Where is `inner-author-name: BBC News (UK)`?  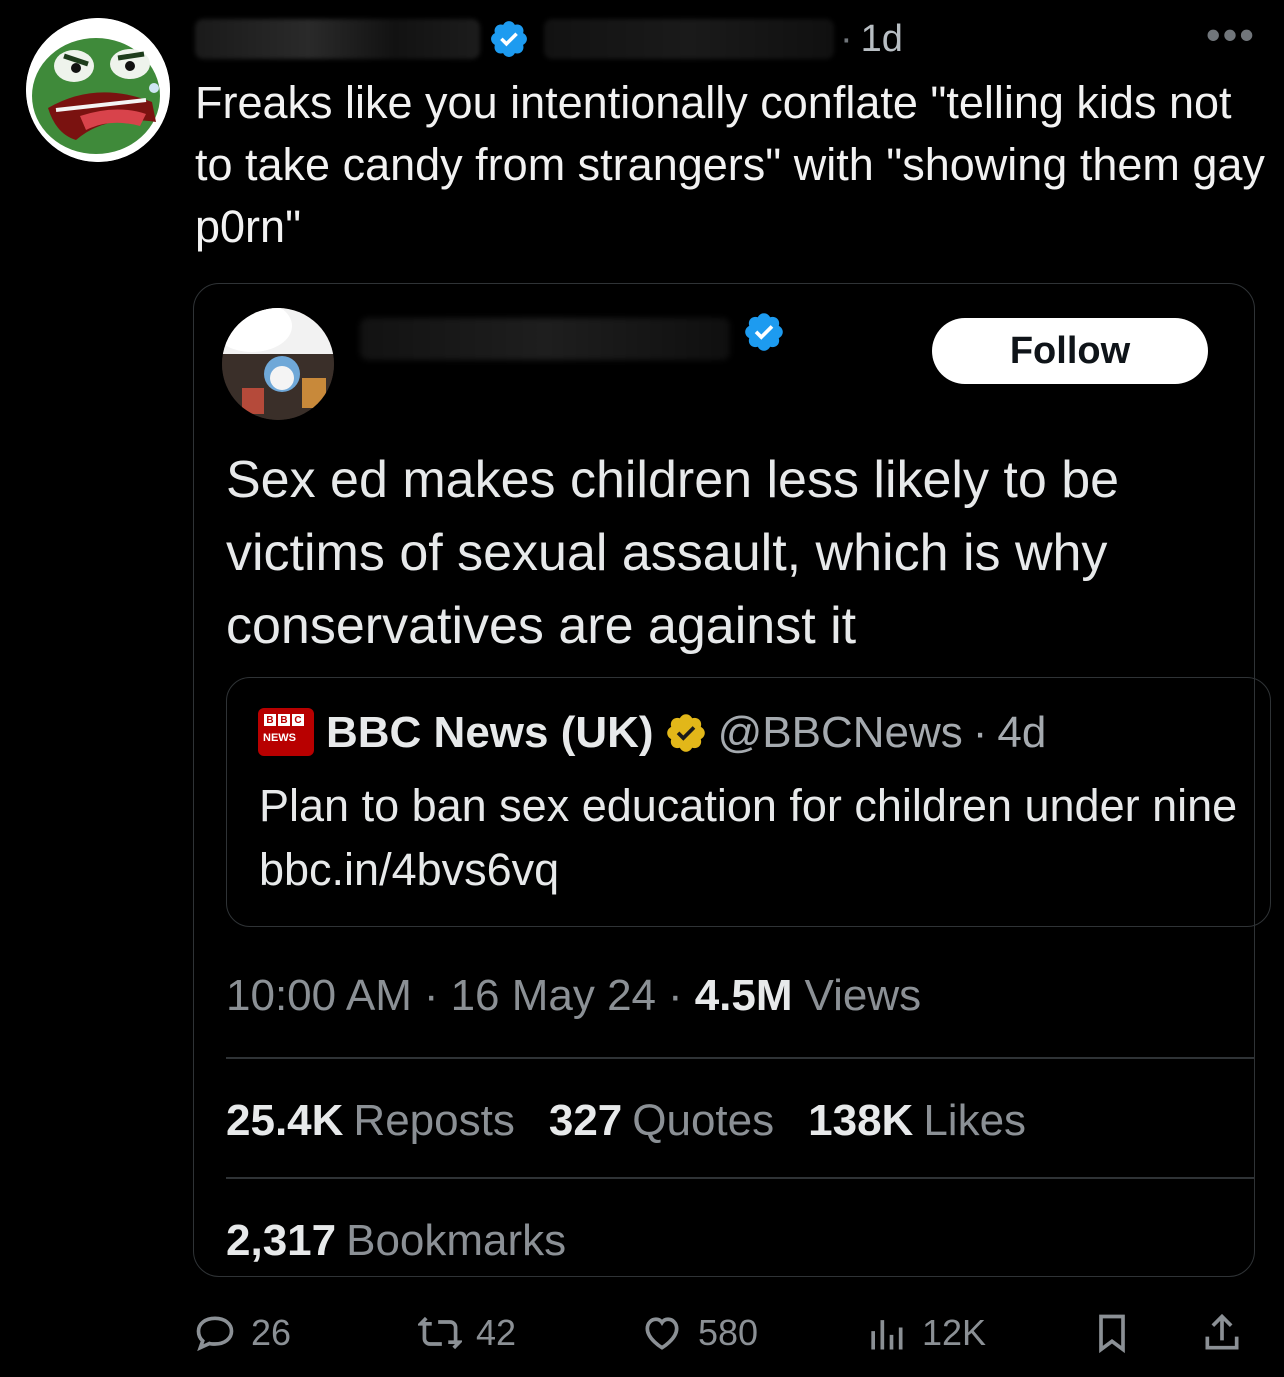
inner-author-name: BBC News (UK) is located at coordinates (490, 733).